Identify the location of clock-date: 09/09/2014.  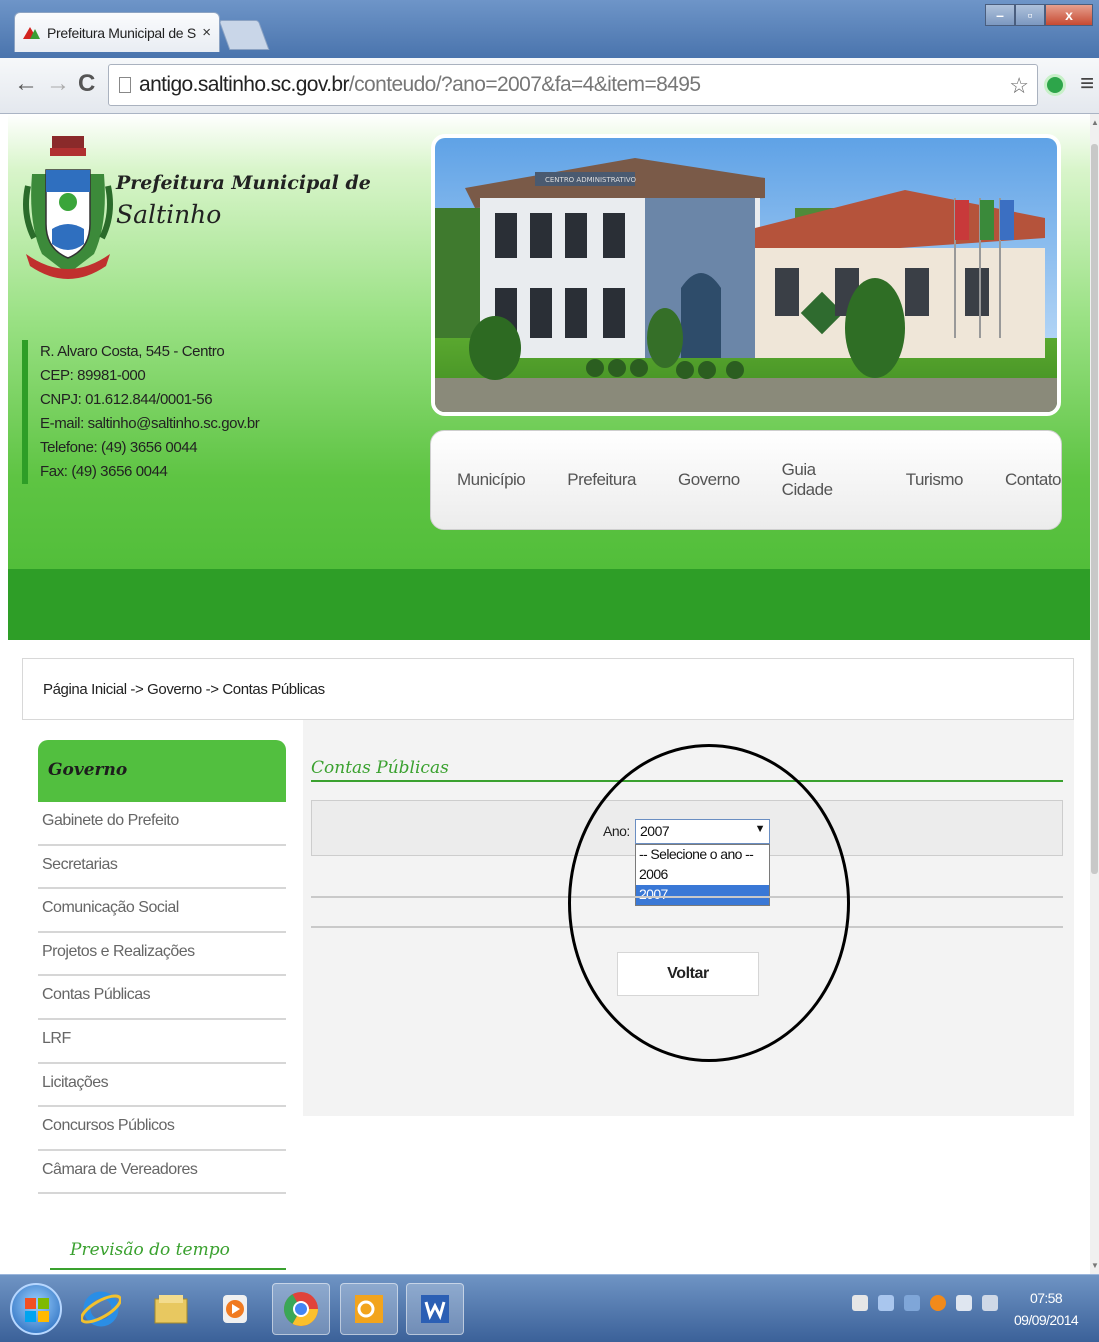
(1046, 1320).